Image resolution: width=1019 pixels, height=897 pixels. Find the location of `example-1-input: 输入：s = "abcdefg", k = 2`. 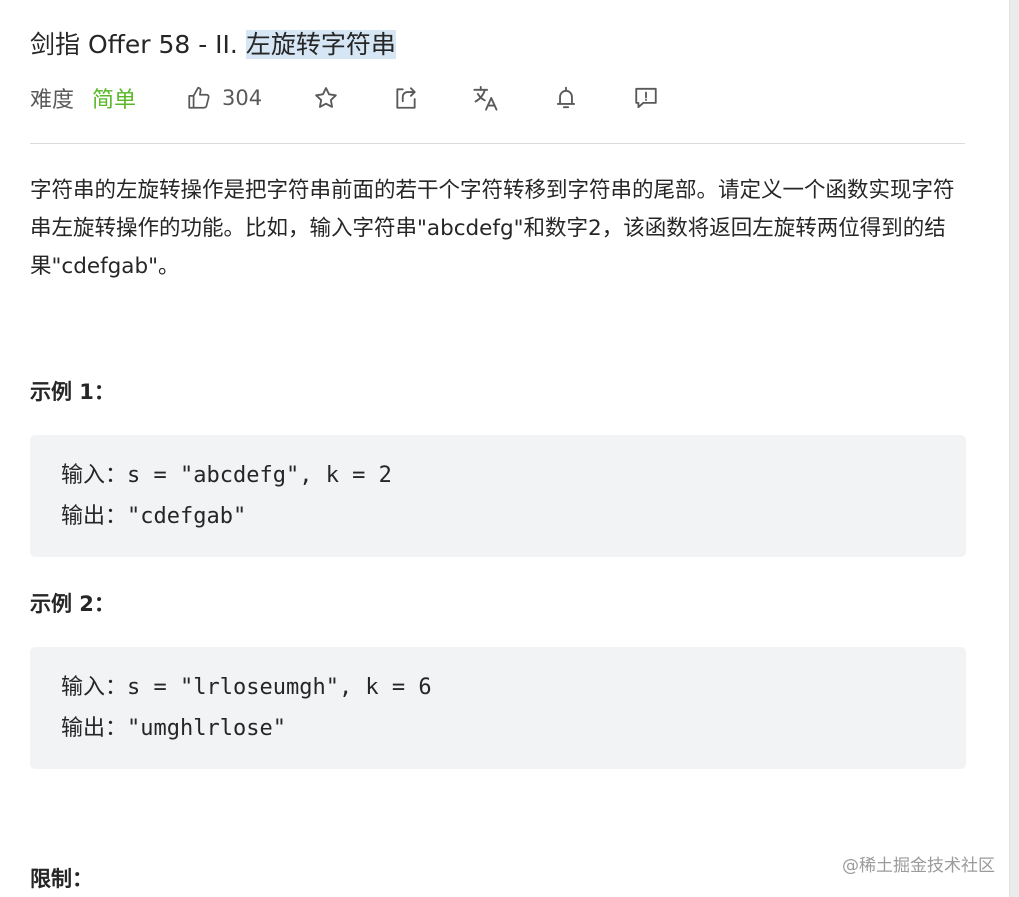

example-1-input: 输入：s = "abcdefg", k = 2 is located at coordinates (498, 475).